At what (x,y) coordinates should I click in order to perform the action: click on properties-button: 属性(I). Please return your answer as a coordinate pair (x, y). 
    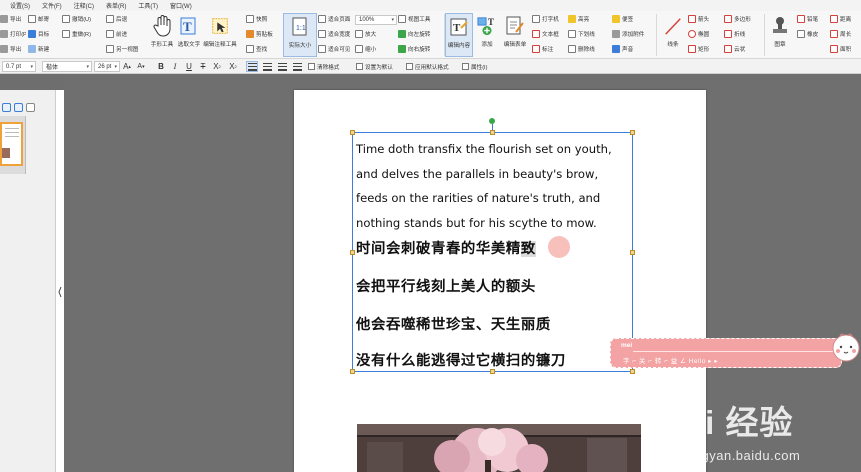
    Looking at the image, I should click on (474, 66).